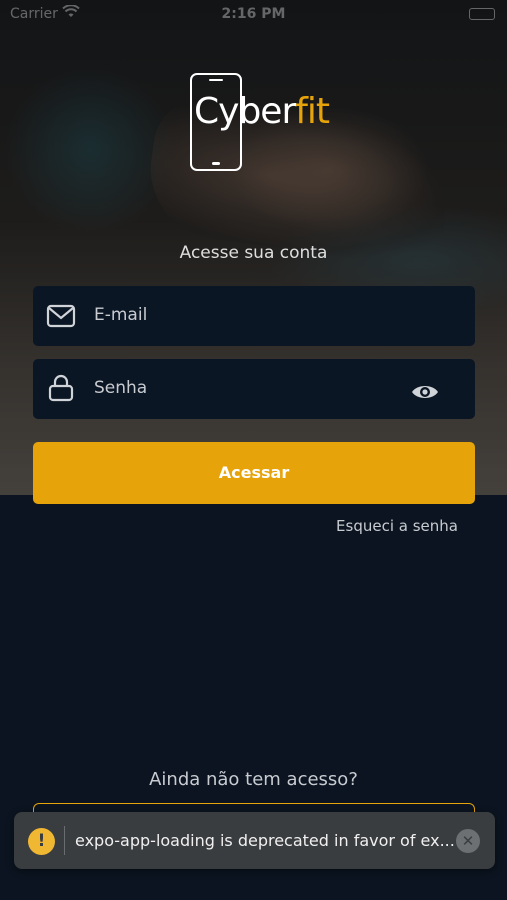  Describe the element at coordinates (254, 316) in the screenshot. I see `email-field: E-mail` at that location.